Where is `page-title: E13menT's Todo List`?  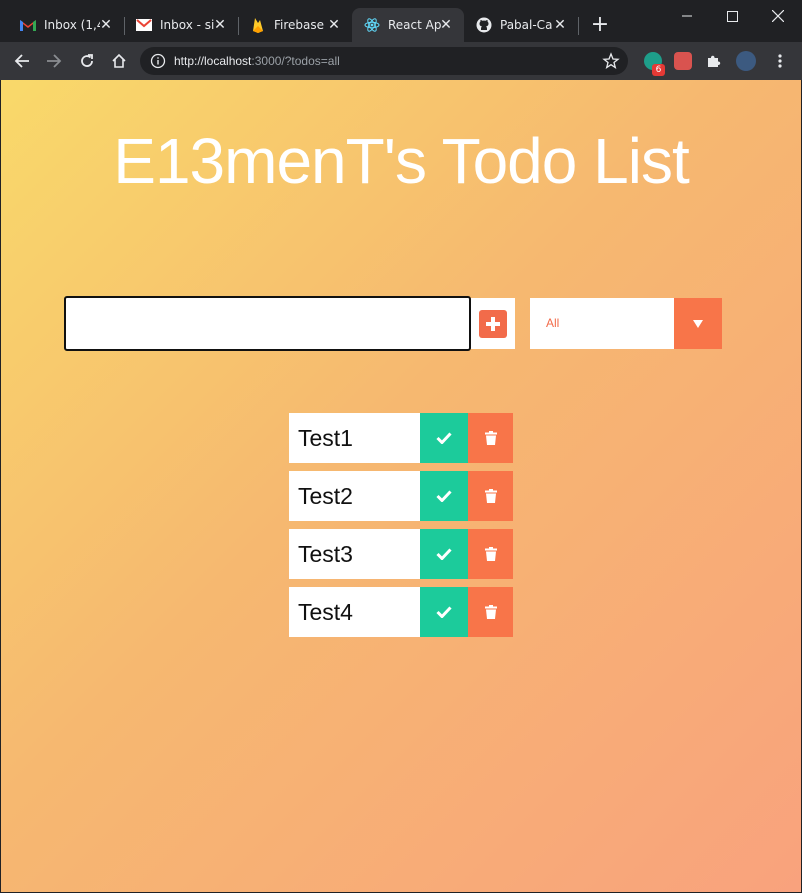 page-title: E13menT's Todo List is located at coordinates (401, 161).